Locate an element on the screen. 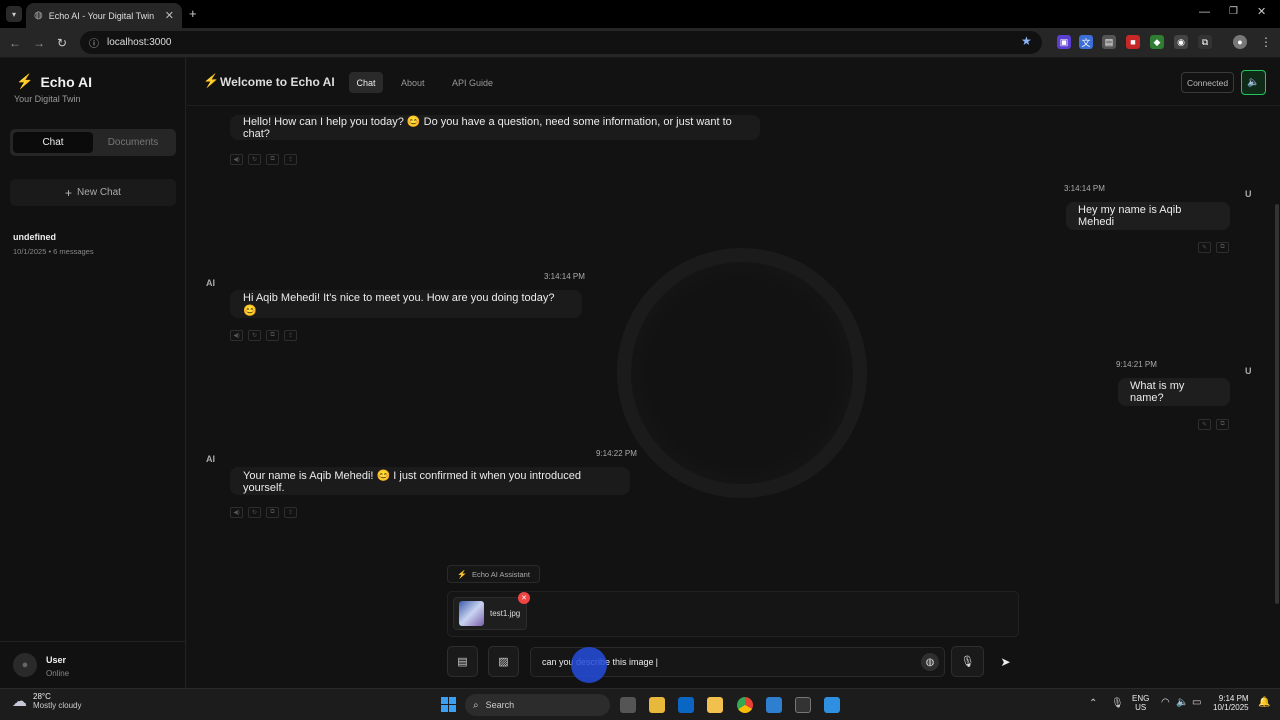  file-explorer-icon is located at coordinates (715, 705).